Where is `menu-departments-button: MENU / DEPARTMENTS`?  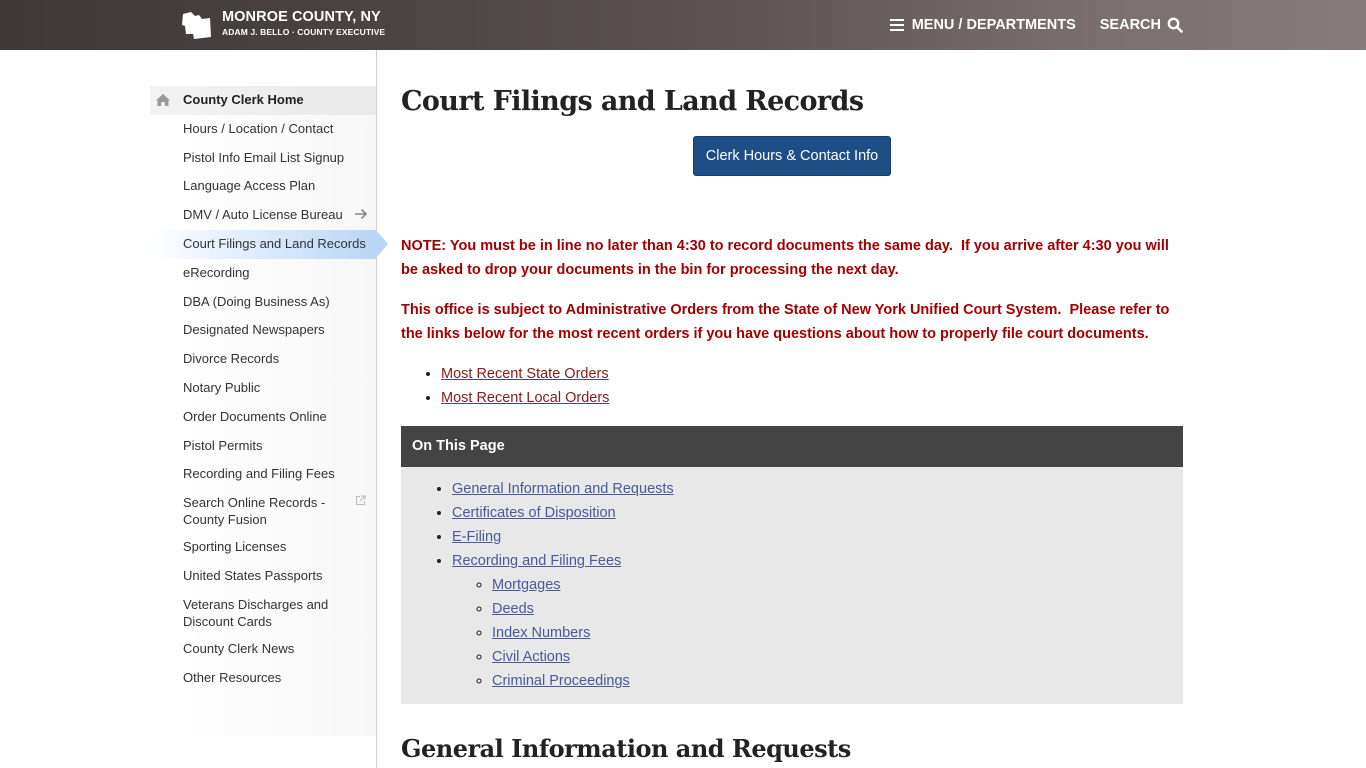 menu-departments-button: MENU / DEPARTMENTS is located at coordinates (982, 25).